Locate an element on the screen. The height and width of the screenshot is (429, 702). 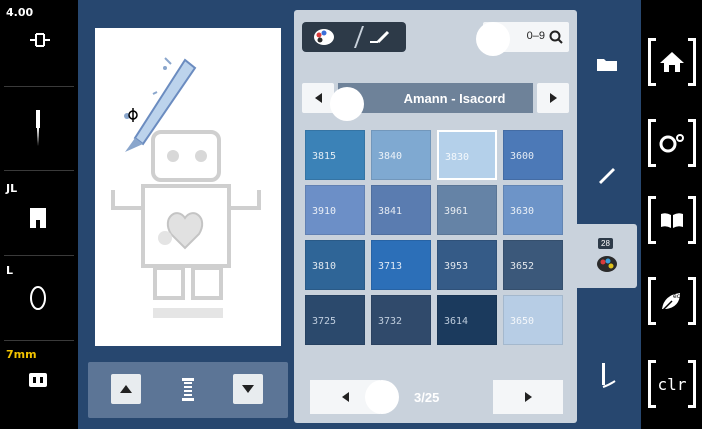
page-indicator: 3/25 is located at coordinates (427, 397).